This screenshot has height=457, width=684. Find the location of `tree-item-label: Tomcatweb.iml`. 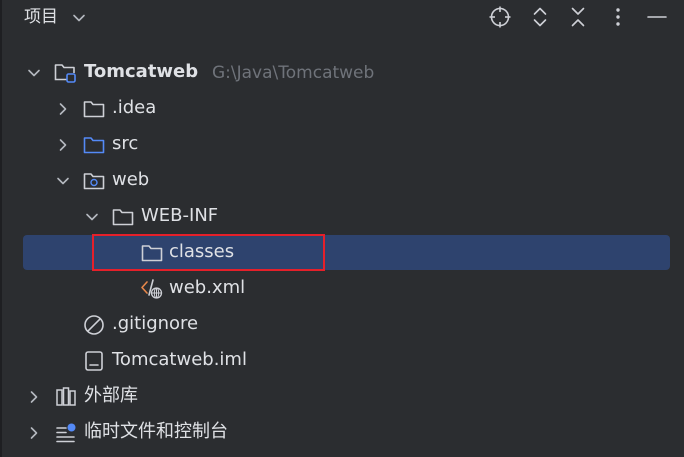

tree-item-label: Tomcatweb.iml is located at coordinates (179, 359).